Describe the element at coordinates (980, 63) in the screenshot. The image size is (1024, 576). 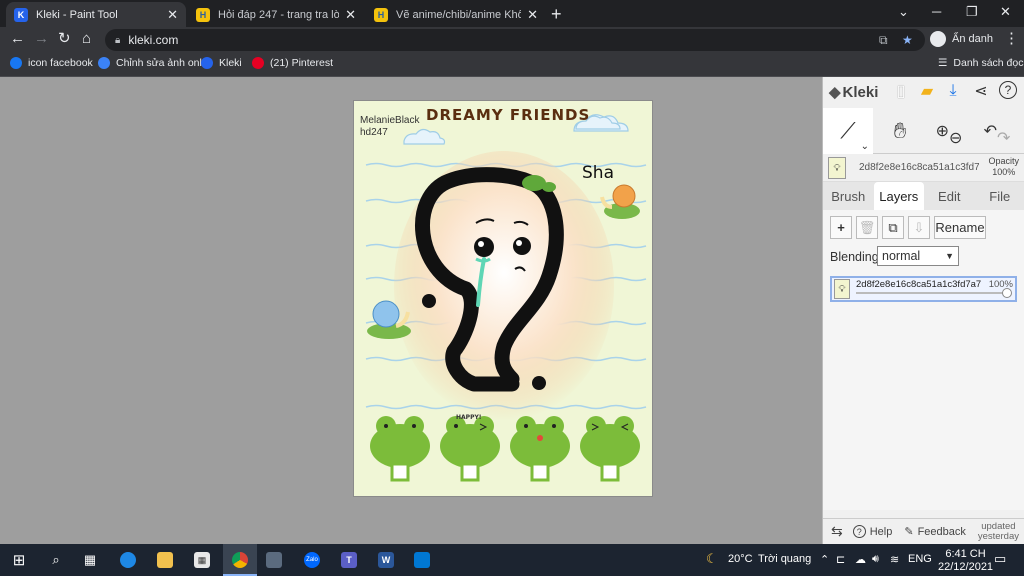
I see `reading-list-button: ☰ Danh sách đọc` at that location.